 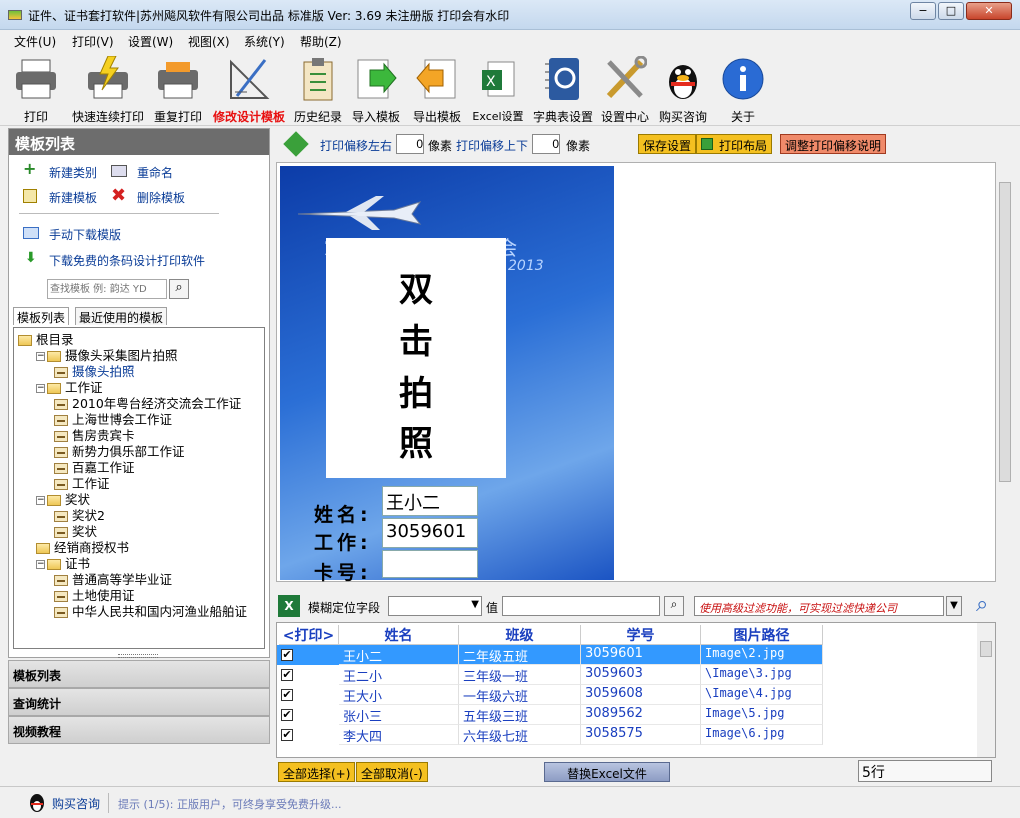 What do you see at coordinates (520, 735) in the screenshot?
I see `cell-class: 六年级七班` at bounding box center [520, 735].